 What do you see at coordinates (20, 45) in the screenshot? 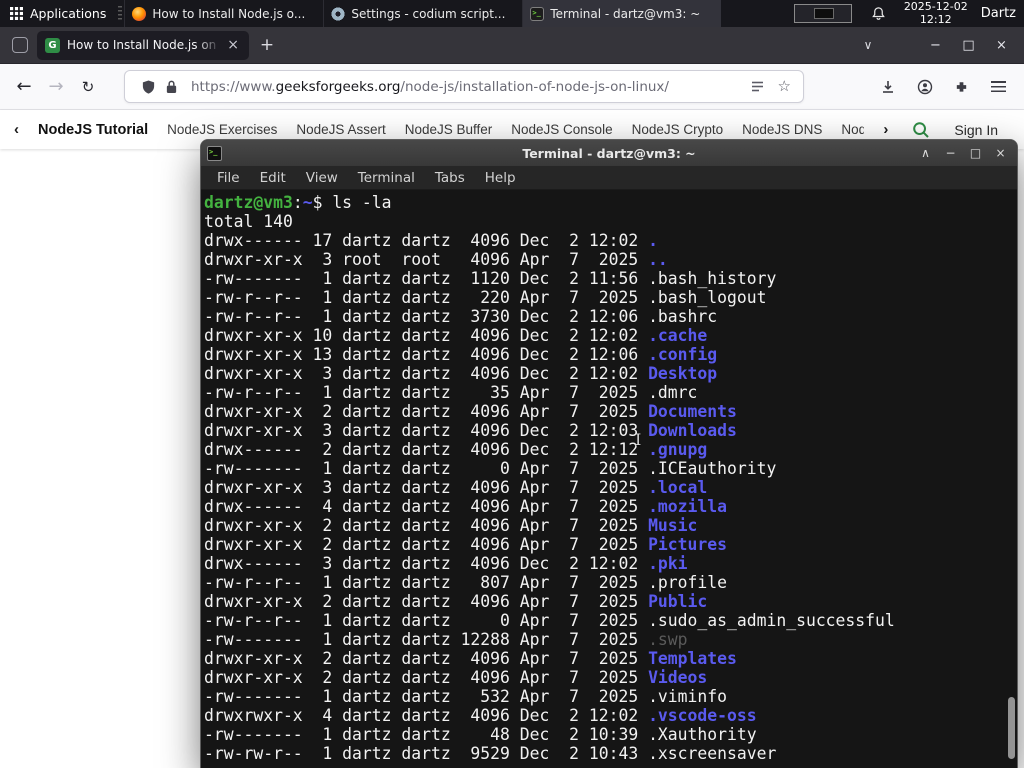
I see `firefox-view-icon` at bounding box center [20, 45].